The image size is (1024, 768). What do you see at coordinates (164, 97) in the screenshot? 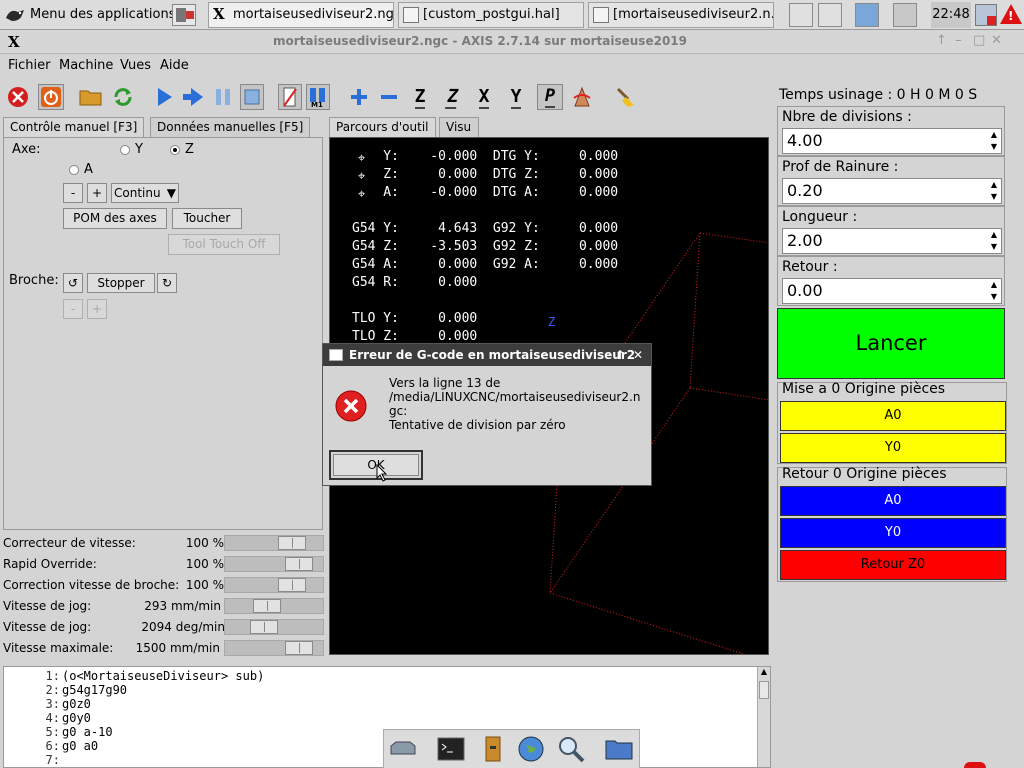
I see `run-icon` at bounding box center [164, 97].